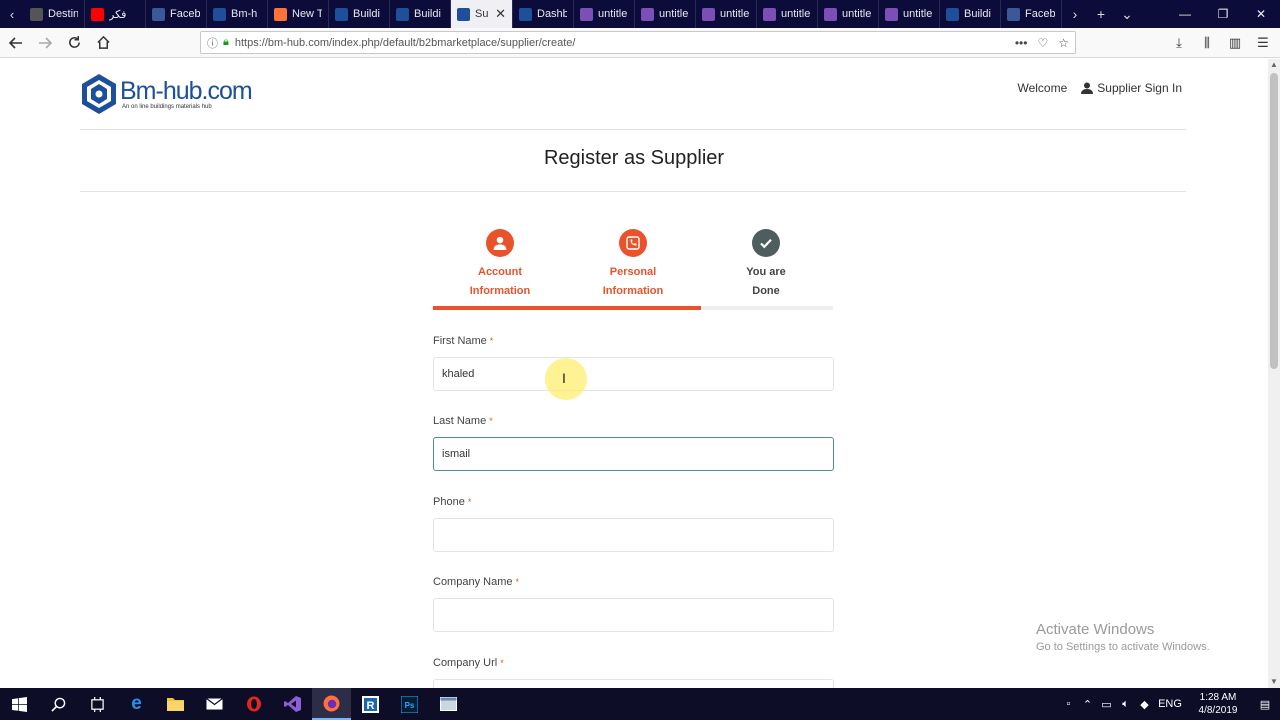 The height and width of the screenshot is (720, 1280). I want to click on bookmark-star-icon: ☆, so click(1063, 43).